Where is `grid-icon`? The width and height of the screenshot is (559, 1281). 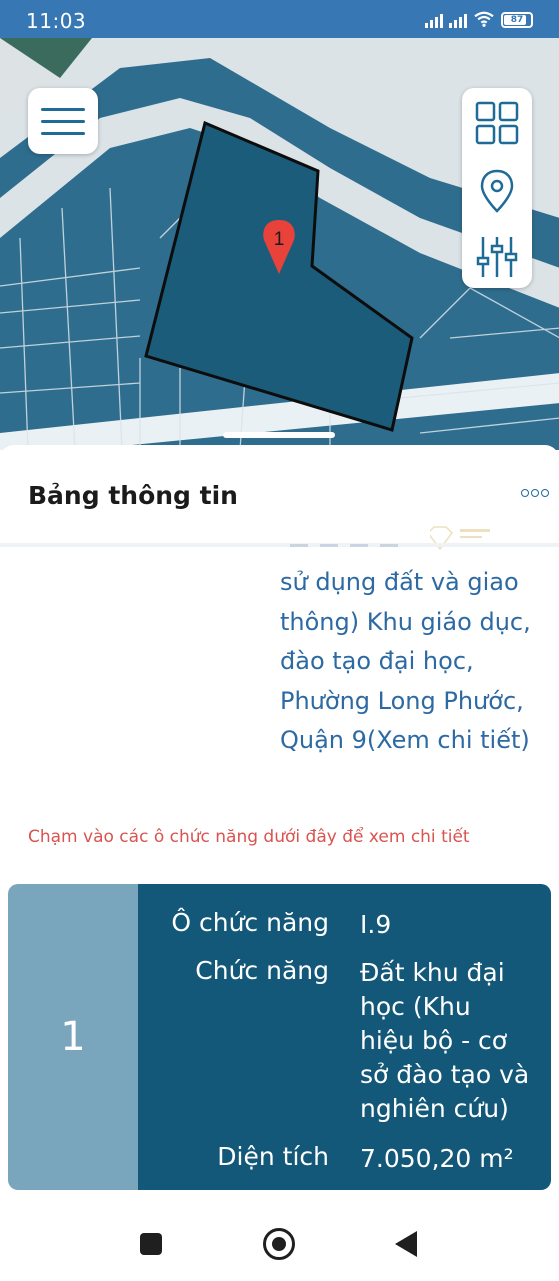 grid-icon is located at coordinates (497, 123).